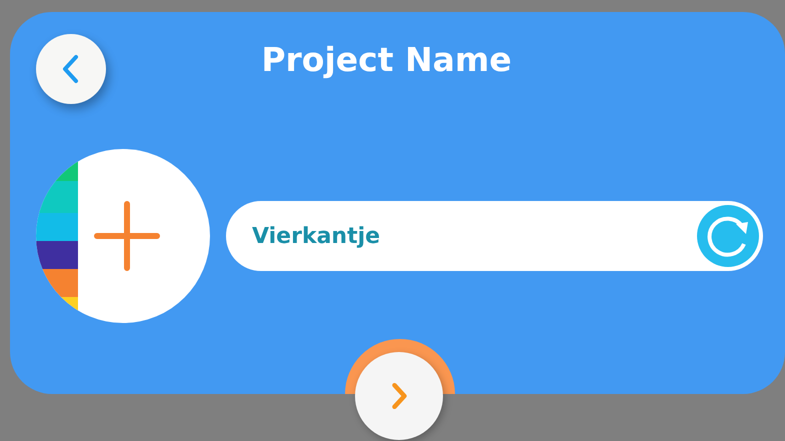 The image size is (785, 441). What do you see at coordinates (57, 236) in the screenshot?
I see `color-stripes-icon` at bounding box center [57, 236].